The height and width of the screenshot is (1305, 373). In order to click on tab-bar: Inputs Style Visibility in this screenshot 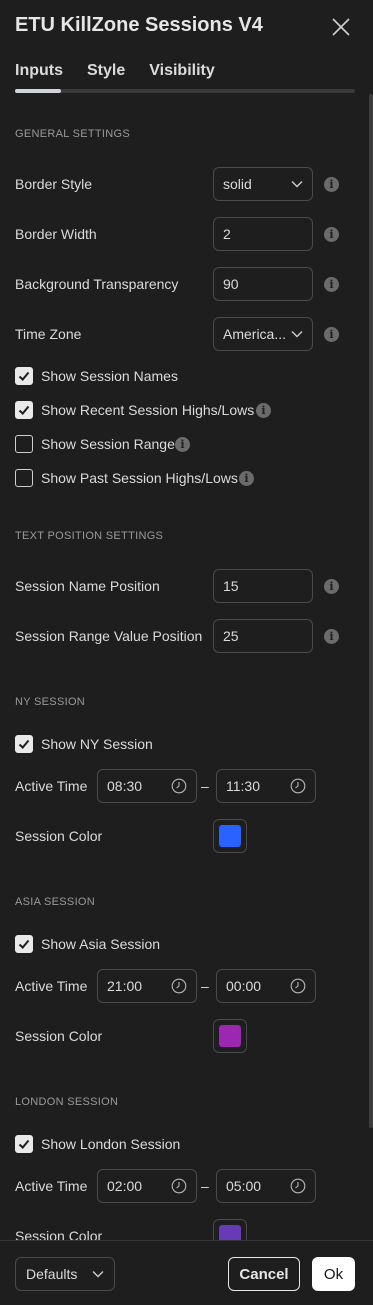, I will do `click(127, 71)`.